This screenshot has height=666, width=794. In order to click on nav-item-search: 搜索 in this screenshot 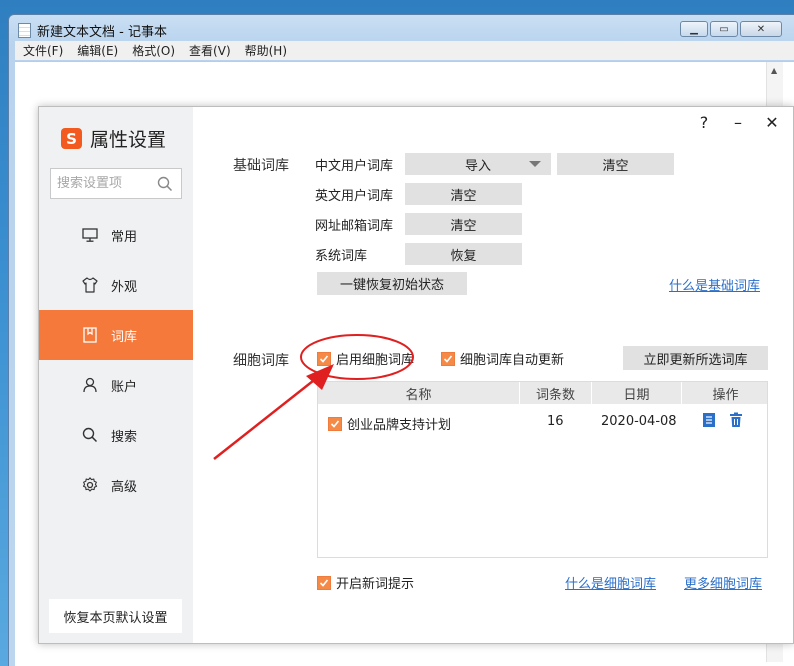, I will do `click(116, 435)`.